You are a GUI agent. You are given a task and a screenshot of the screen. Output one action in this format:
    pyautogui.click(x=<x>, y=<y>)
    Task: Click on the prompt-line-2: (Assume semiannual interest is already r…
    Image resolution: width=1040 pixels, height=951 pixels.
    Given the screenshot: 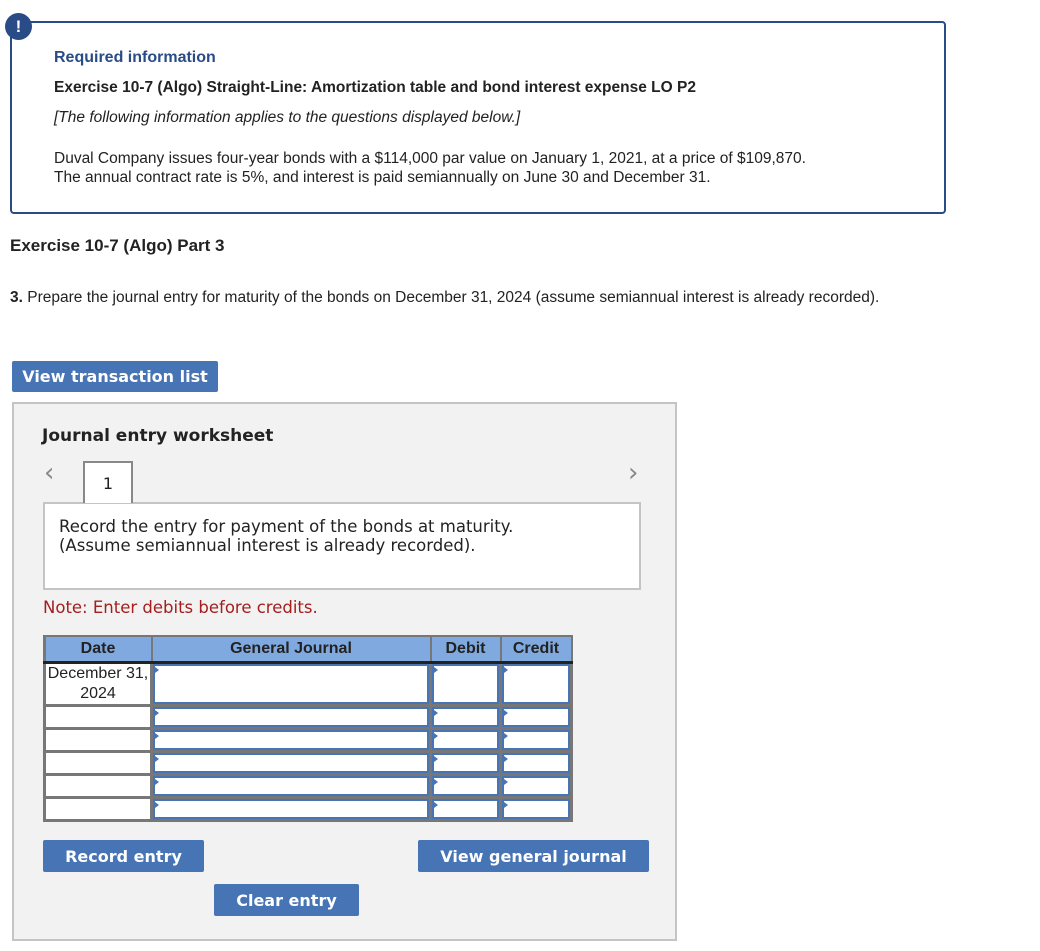 What is the action you would take?
    pyautogui.click(x=267, y=545)
    